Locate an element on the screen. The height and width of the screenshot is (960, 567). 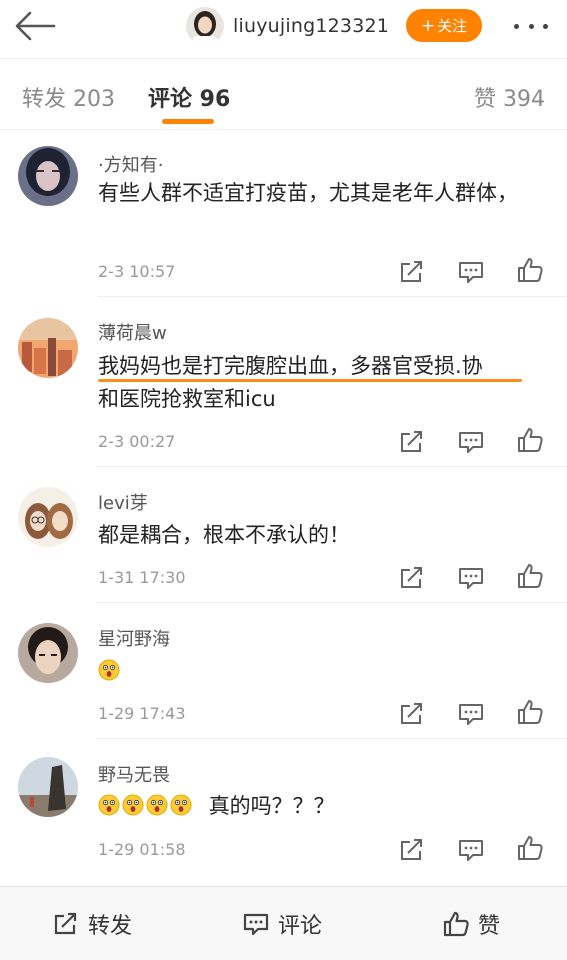
more-options-icon is located at coordinates (531, 26).